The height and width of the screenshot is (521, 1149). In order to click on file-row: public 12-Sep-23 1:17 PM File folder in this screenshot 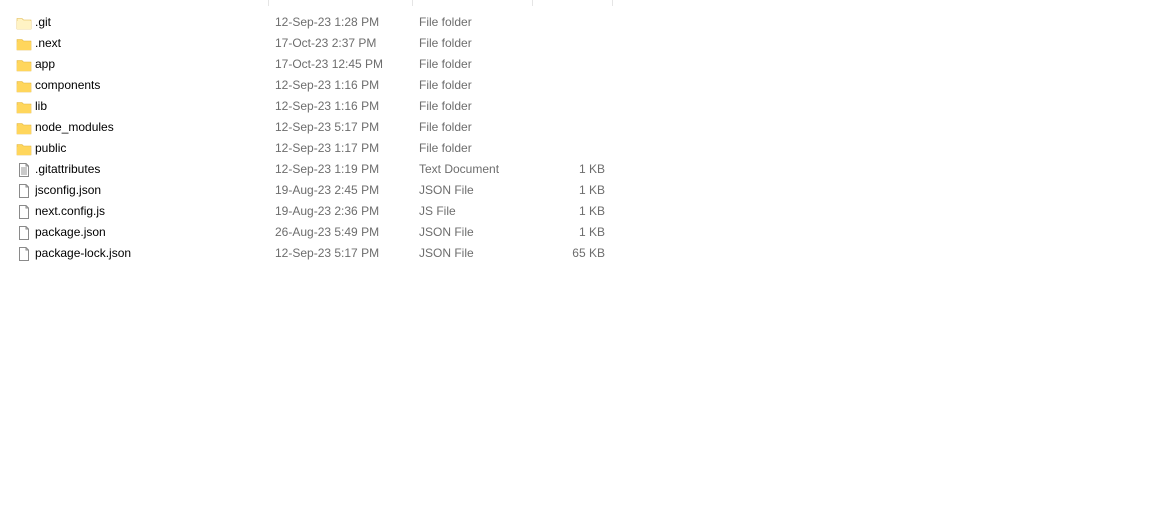, I will do `click(310, 148)`.